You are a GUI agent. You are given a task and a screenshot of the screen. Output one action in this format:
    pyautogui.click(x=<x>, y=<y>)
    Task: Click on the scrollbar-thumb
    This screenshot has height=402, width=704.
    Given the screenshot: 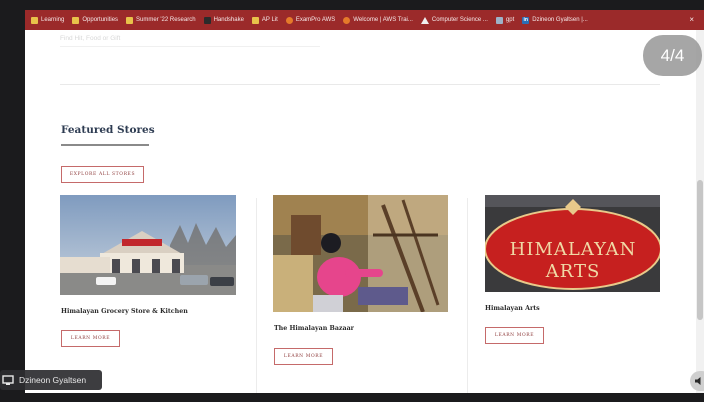 What is the action you would take?
    pyautogui.click(x=700, y=250)
    